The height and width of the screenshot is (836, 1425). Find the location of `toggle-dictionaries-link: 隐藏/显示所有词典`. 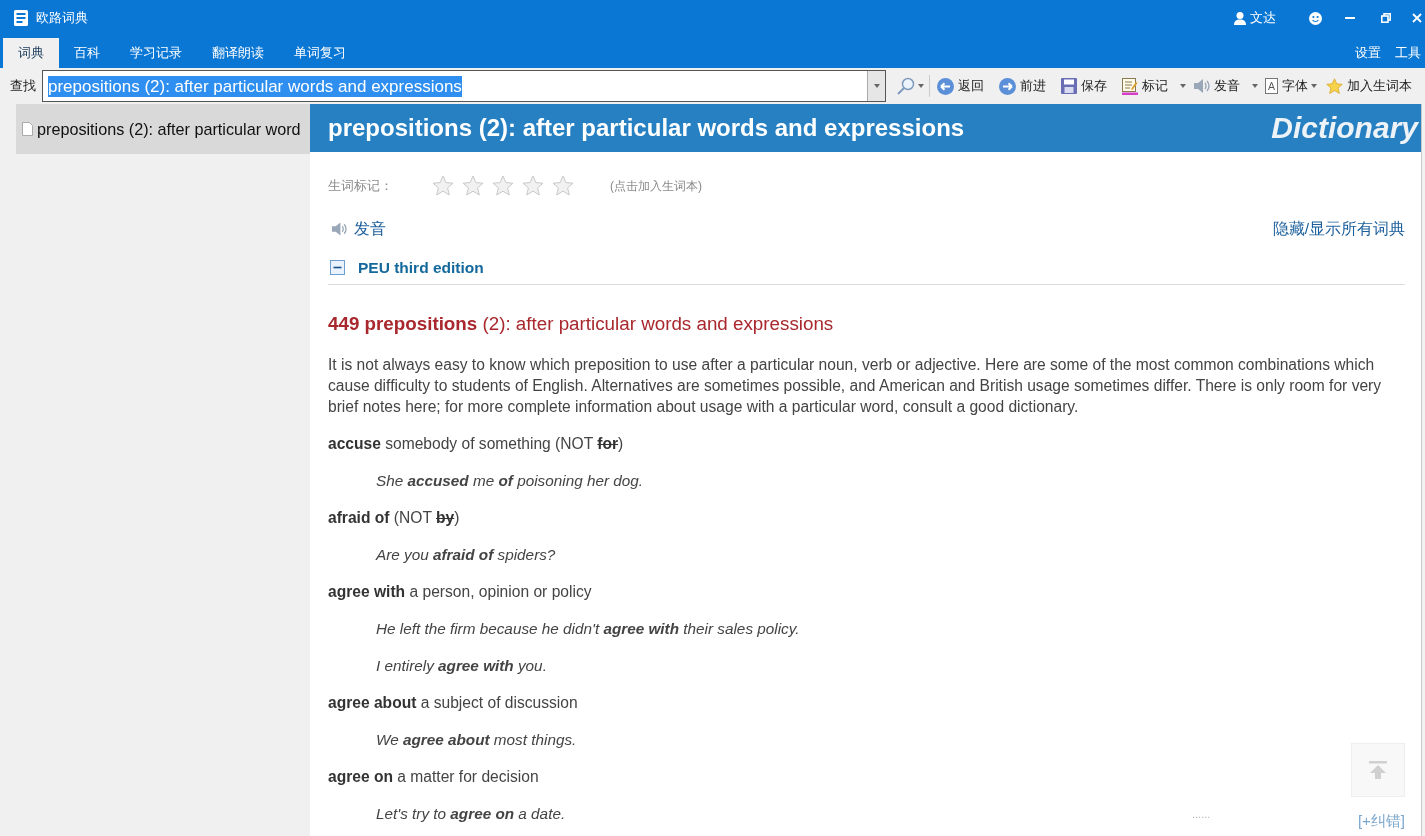

toggle-dictionaries-link: 隐藏/显示所有词典 is located at coordinates (1338, 229).